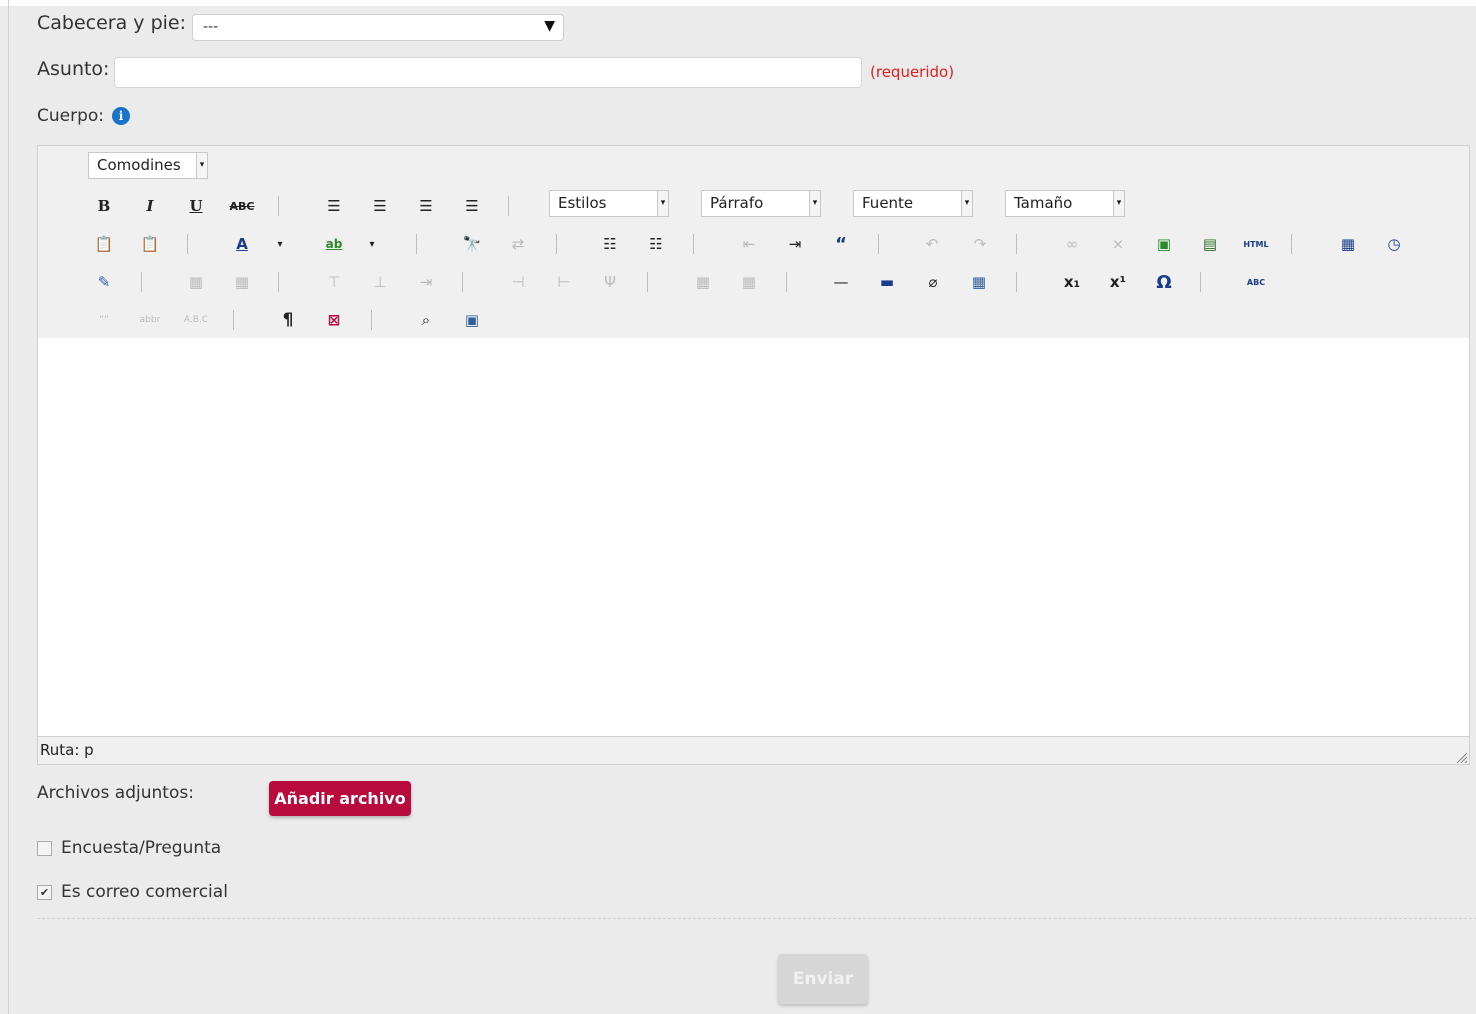 The height and width of the screenshot is (1014, 1476). Describe the element at coordinates (104, 282) in the screenshot. I see `edit-icon: ✎` at that location.